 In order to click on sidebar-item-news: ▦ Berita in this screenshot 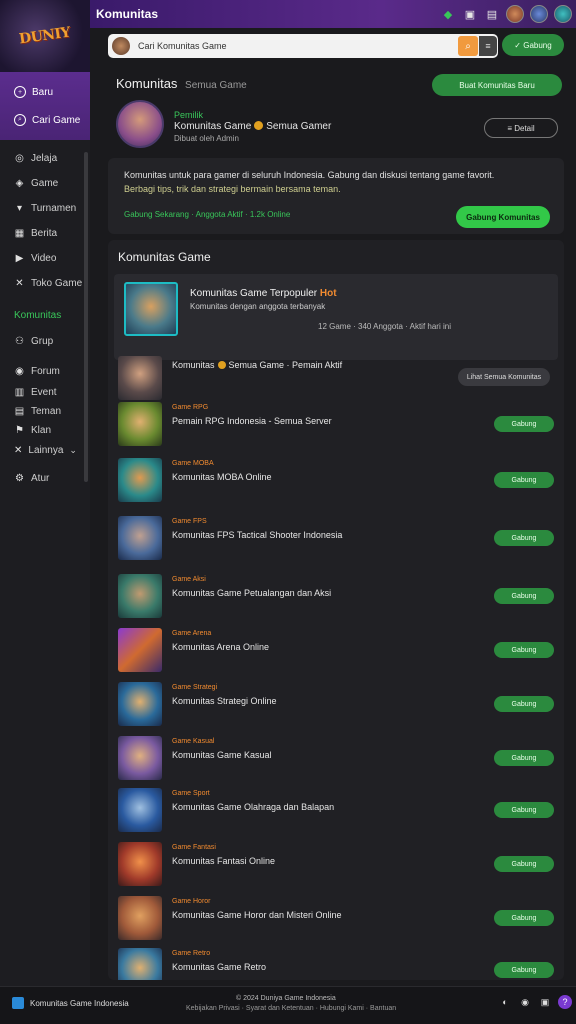, I will do `click(45, 233)`.